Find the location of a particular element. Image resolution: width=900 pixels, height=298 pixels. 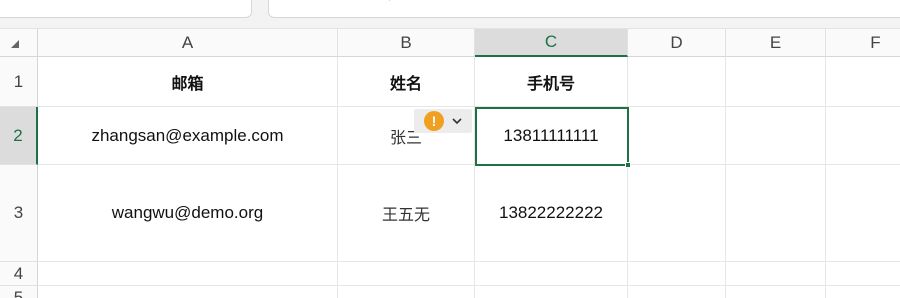

cell-f4 is located at coordinates (863, 274).